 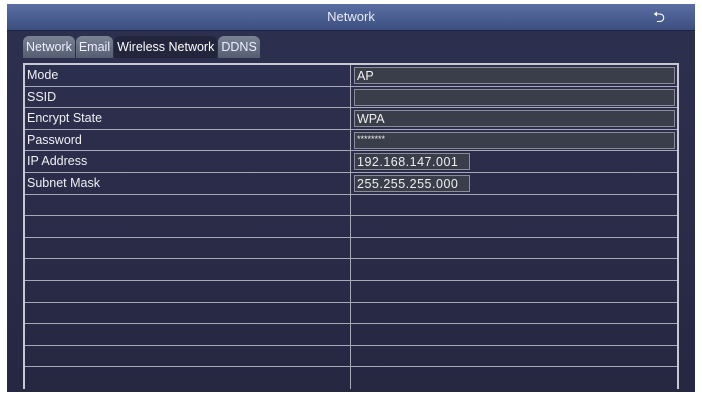 What do you see at coordinates (188, 97) in the screenshot?
I see `ssid-label: SSID` at bounding box center [188, 97].